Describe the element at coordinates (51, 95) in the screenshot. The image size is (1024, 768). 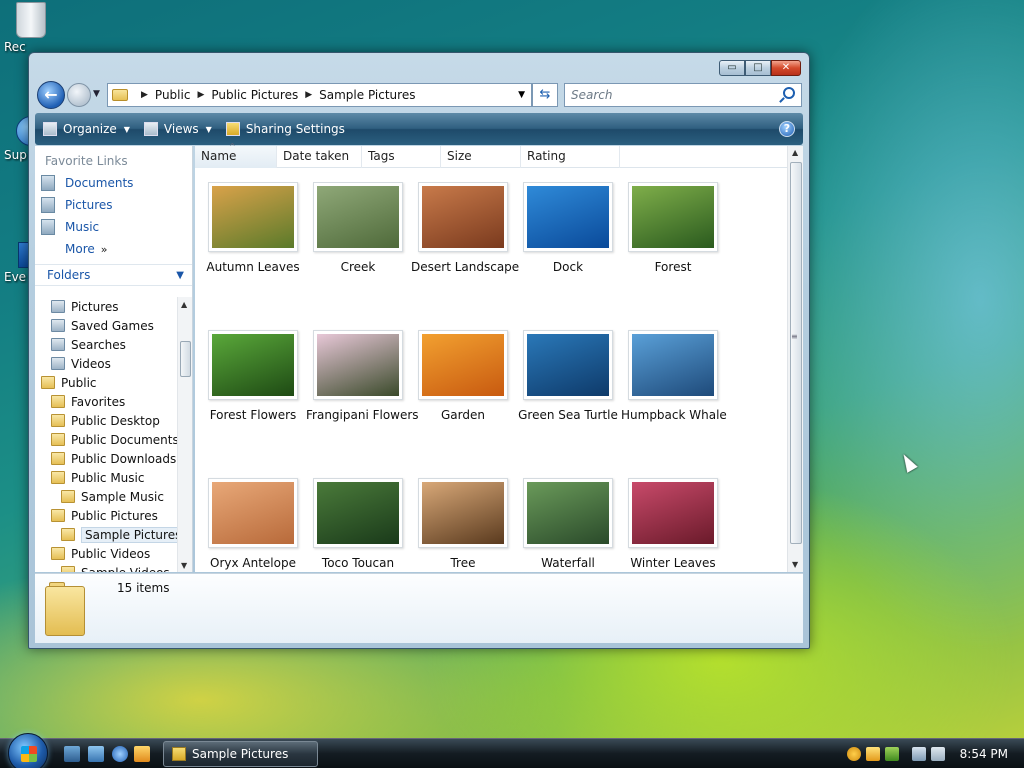
I see `back-button: ←` at that location.